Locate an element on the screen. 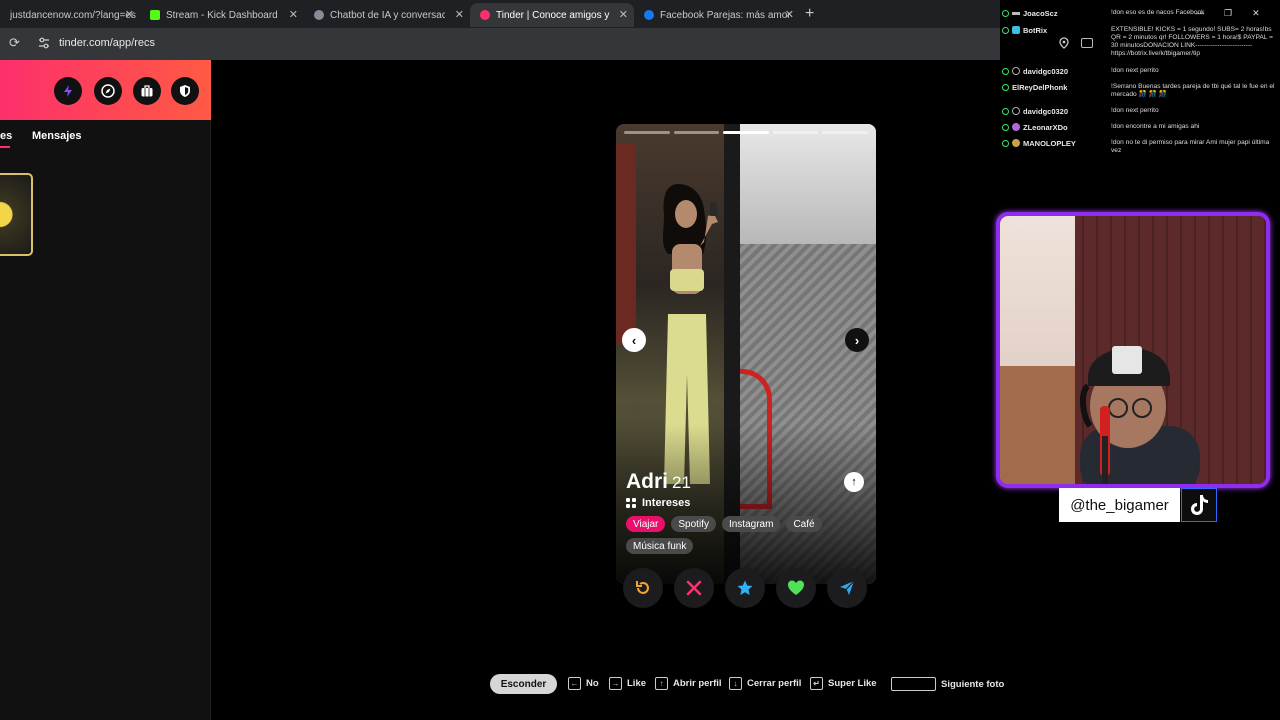 Image resolution: width=1280 pixels, height=720 pixels. interest-chip: Instagram is located at coordinates (751, 524).